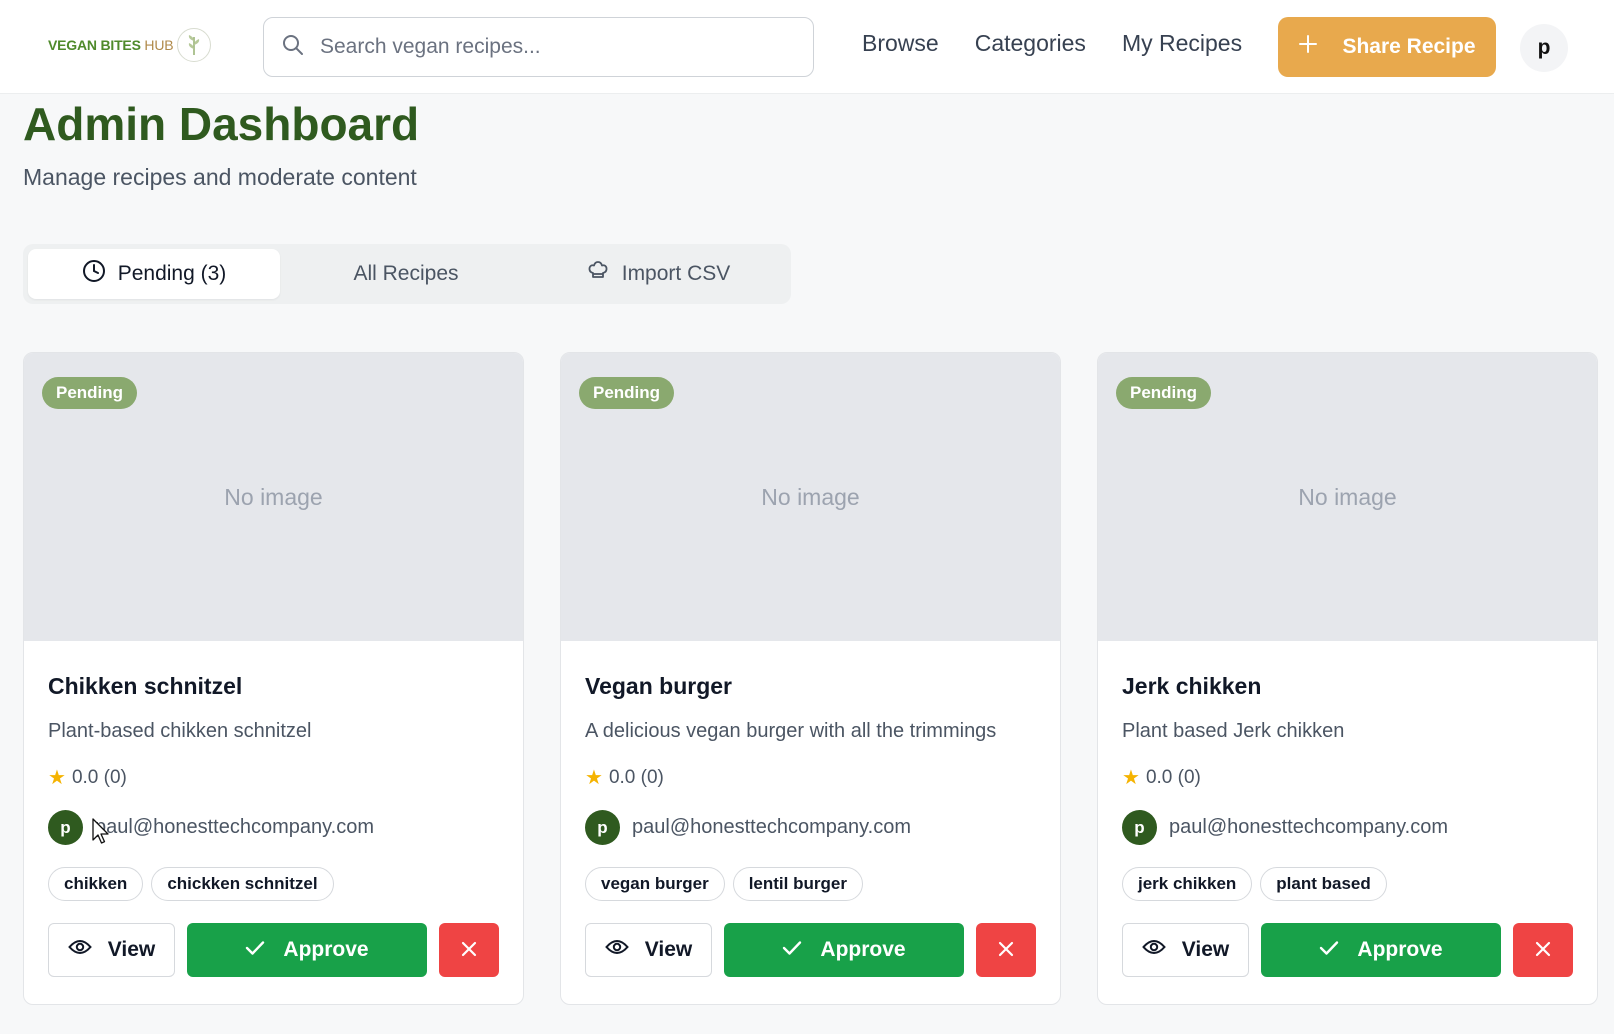 The width and height of the screenshot is (1614, 1034). Describe the element at coordinates (1187, 884) in the screenshot. I see `tag: jerk chikken` at that location.